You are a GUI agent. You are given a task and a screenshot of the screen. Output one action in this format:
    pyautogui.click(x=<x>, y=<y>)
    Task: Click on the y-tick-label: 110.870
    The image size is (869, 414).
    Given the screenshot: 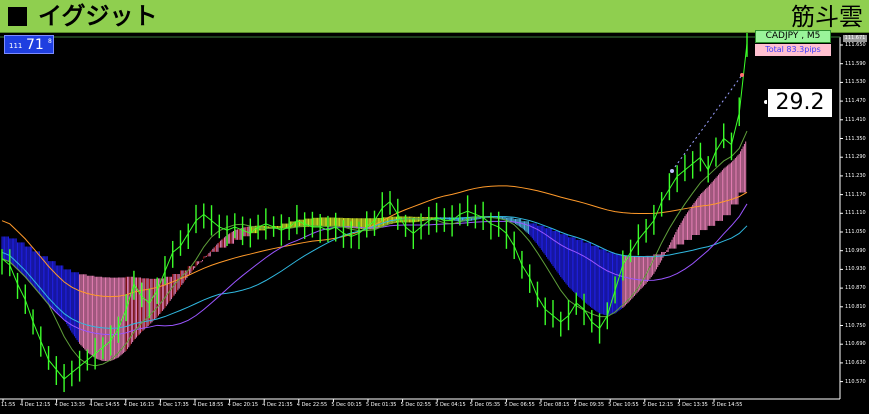 What is the action you would take?
    pyautogui.click(x=855, y=288)
    